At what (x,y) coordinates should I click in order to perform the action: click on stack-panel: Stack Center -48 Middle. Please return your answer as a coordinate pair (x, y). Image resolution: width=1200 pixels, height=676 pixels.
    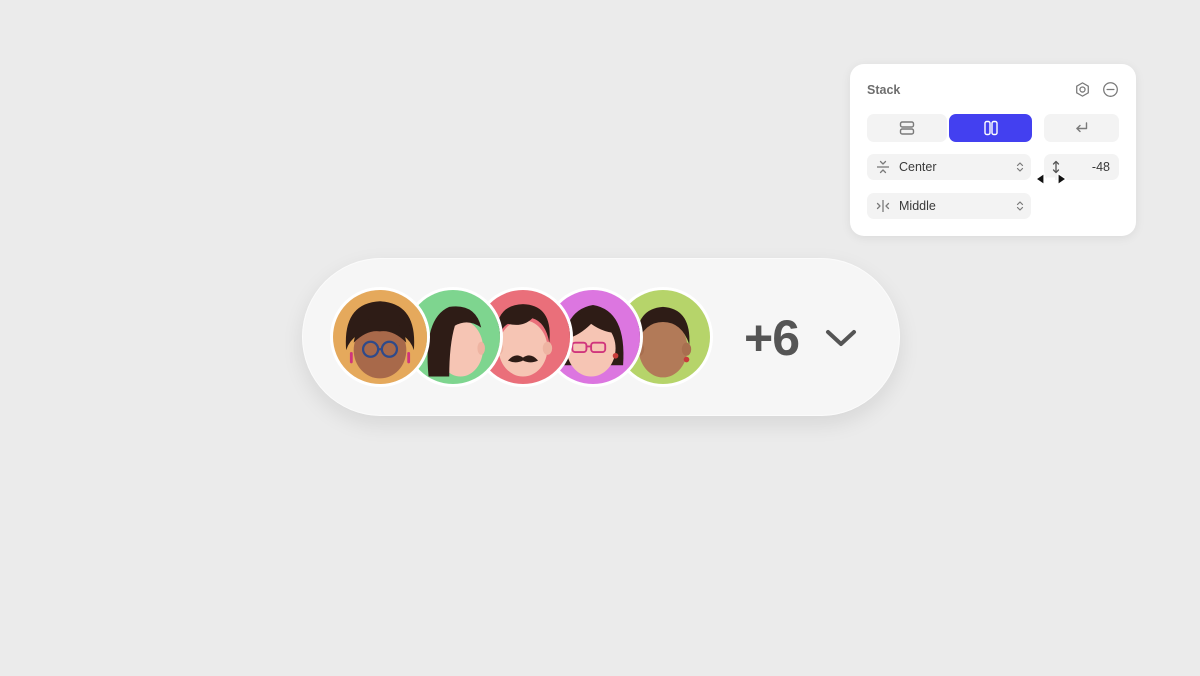
    Looking at the image, I should click on (993, 150).